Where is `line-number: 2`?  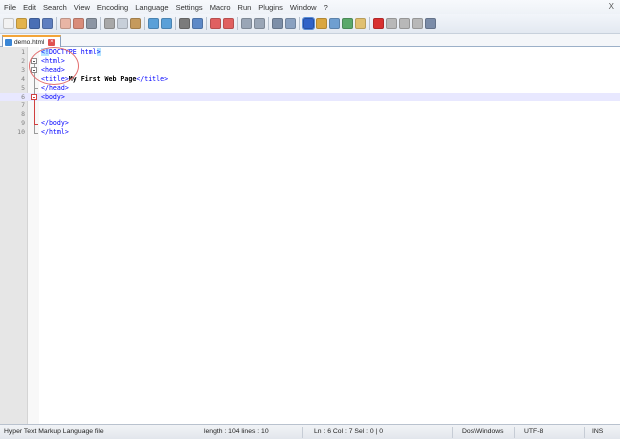 line-number: 2 is located at coordinates (23, 60).